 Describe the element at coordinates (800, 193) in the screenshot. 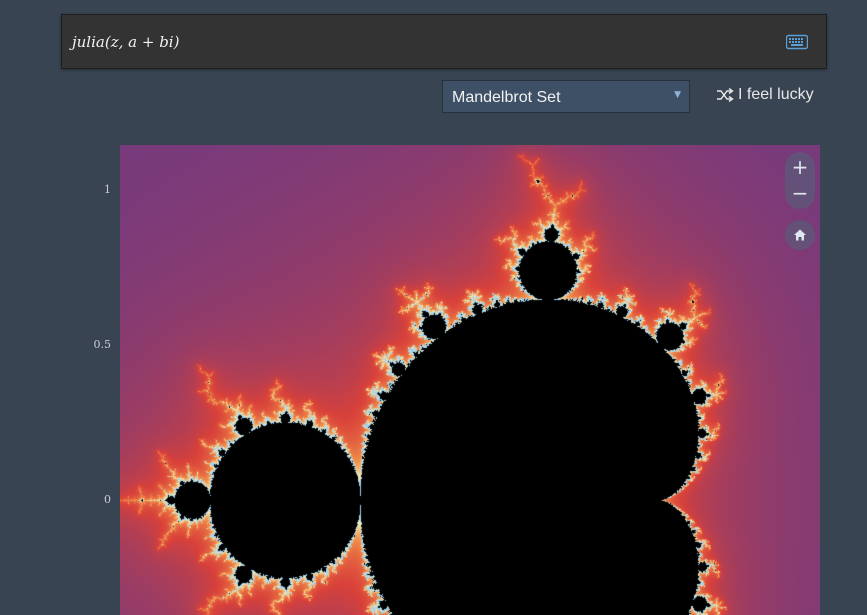

I see `zoom-out-icon: −` at that location.